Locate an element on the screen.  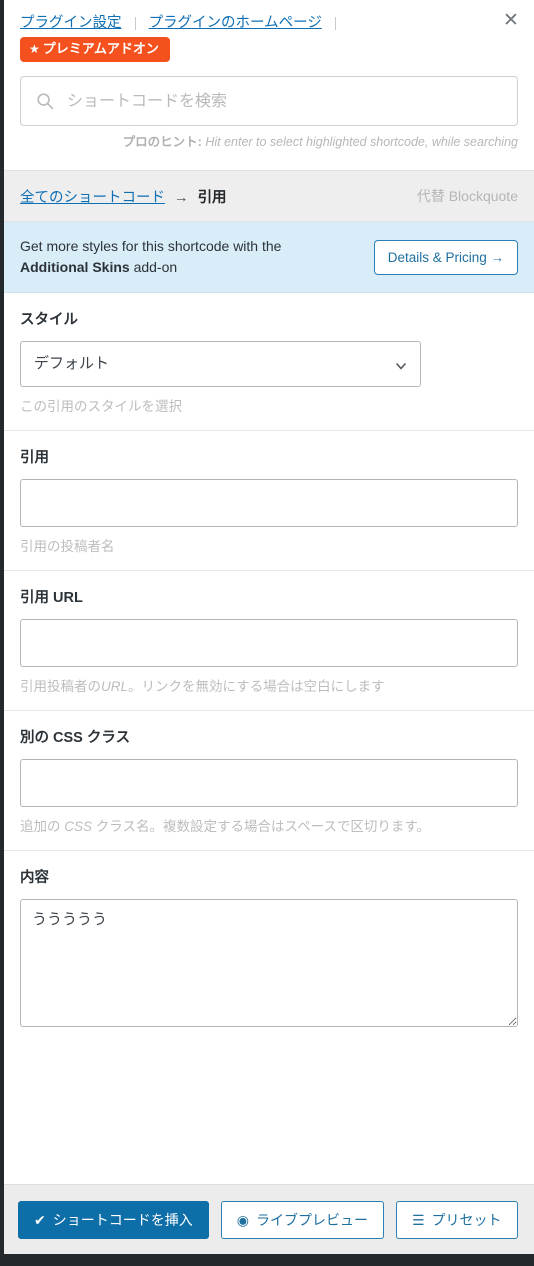
search-box is located at coordinates (269, 101).